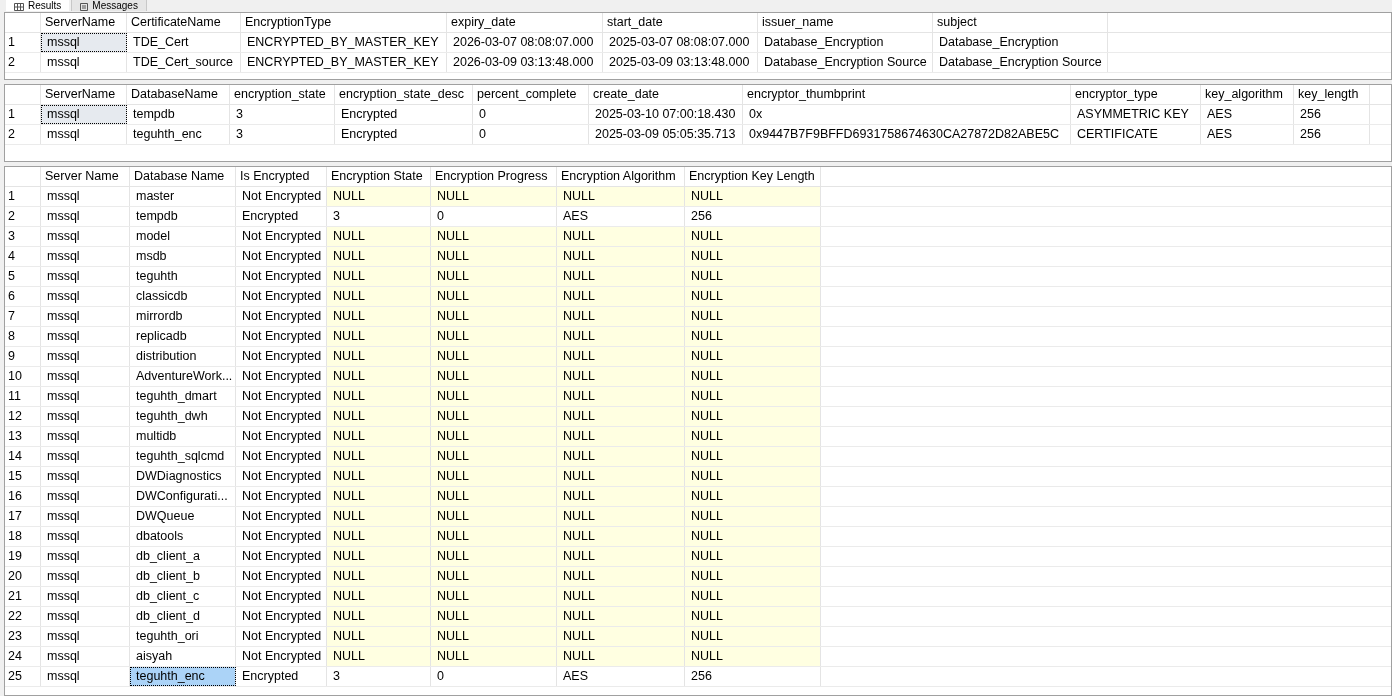 Image resolution: width=1392 pixels, height=696 pixels. Describe the element at coordinates (282, 94) in the screenshot. I see `column-header: encryption_state` at that location.